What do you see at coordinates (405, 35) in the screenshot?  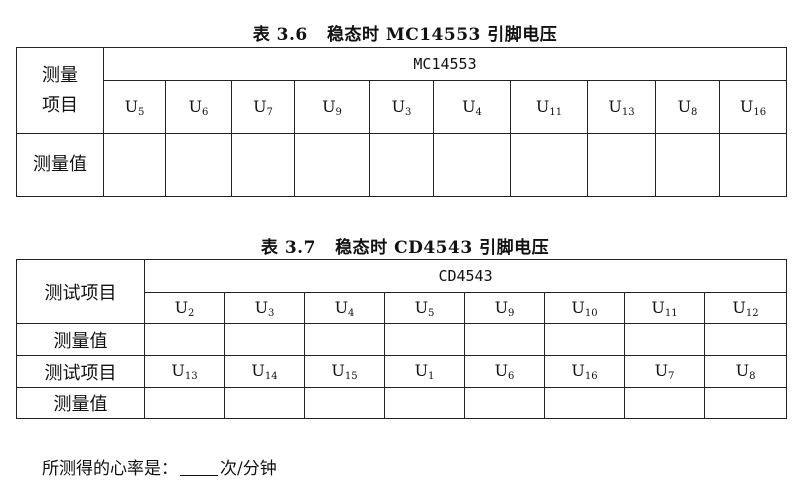 I see `table-3-6-caption: 表 3.6 稳态时 MC14553 引脚电压` at bounding box center [405, 35].